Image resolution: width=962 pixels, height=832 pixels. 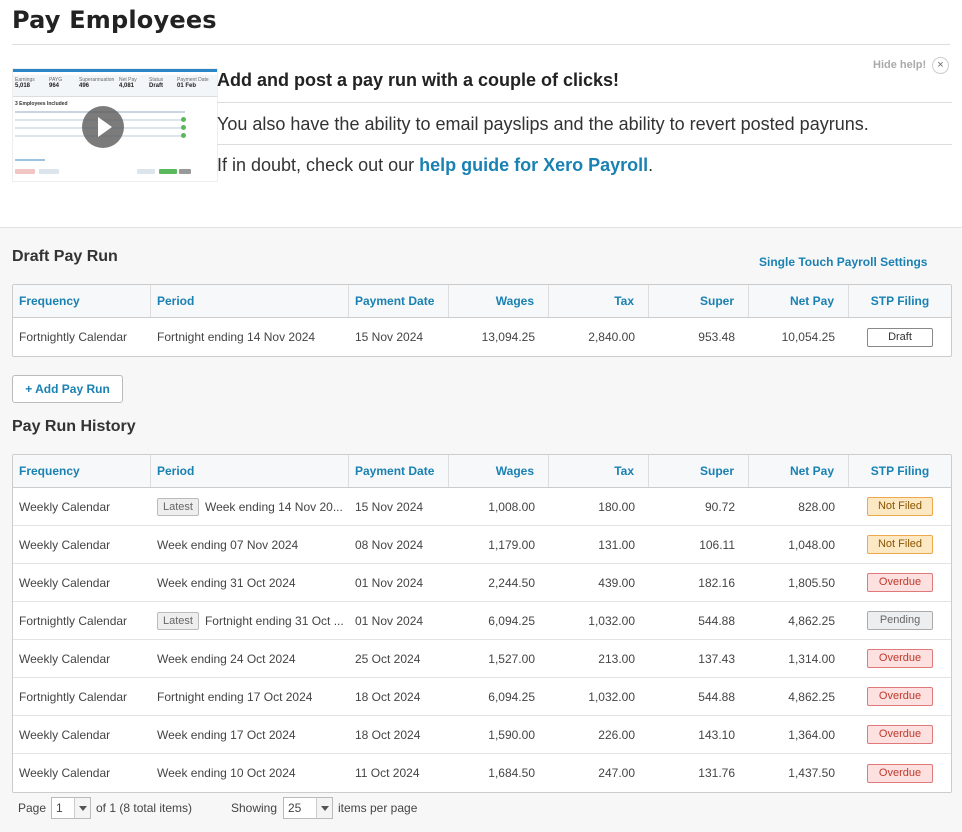 I want to click on add-pay-run-button: + Add Pay Run, so click(x=67, y=389).